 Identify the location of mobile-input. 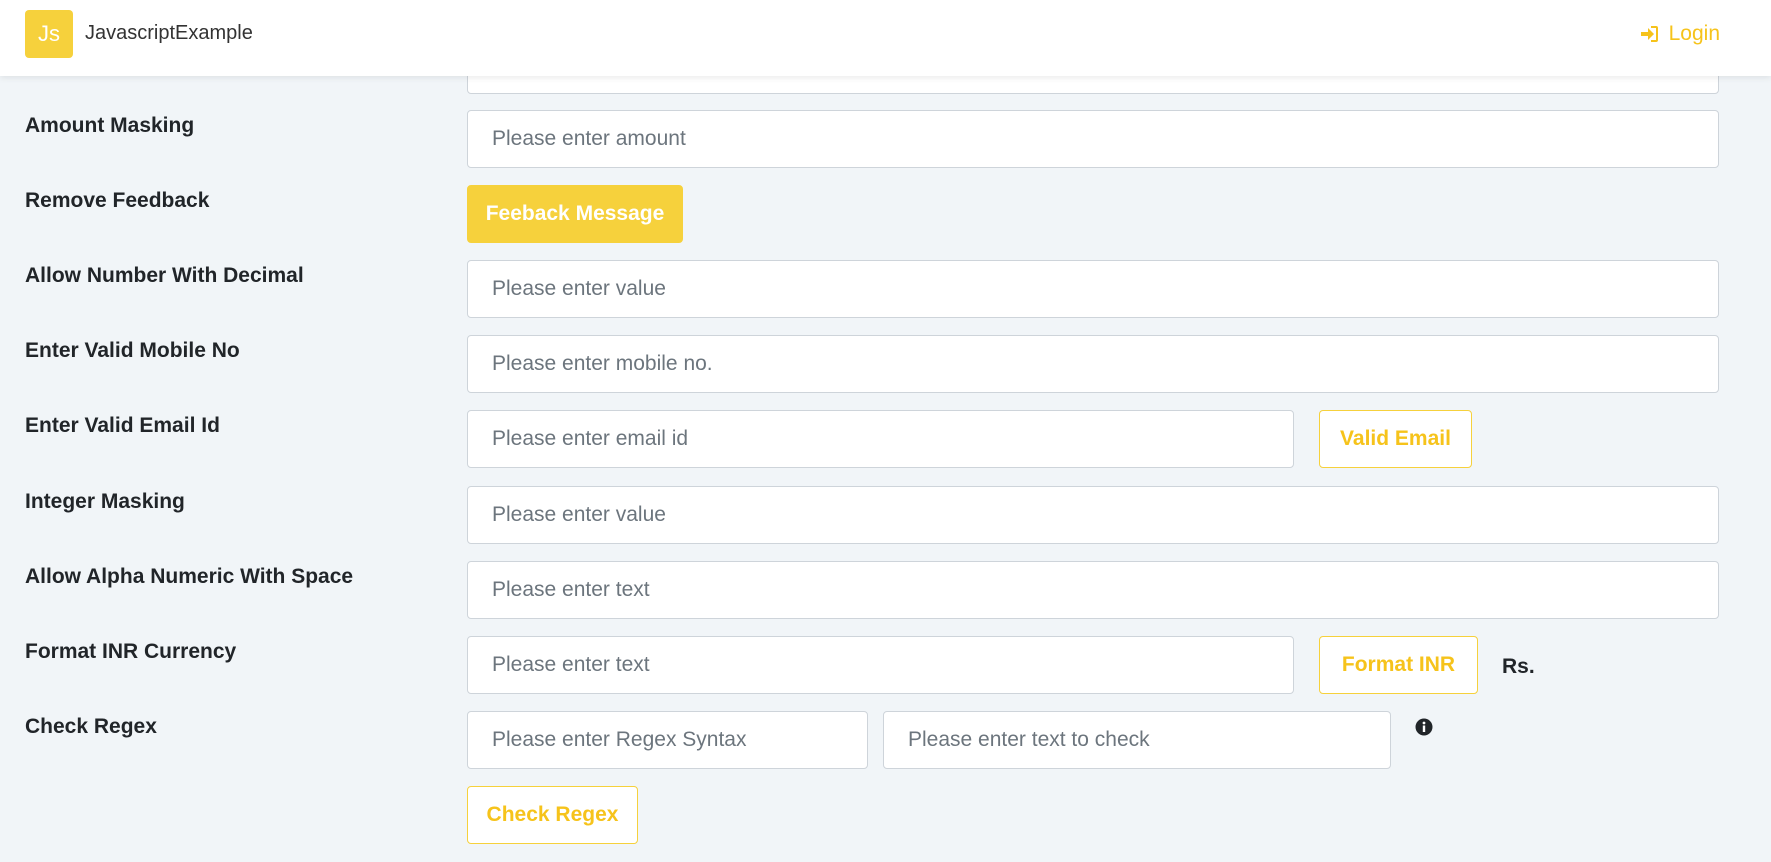
(1093, 364).